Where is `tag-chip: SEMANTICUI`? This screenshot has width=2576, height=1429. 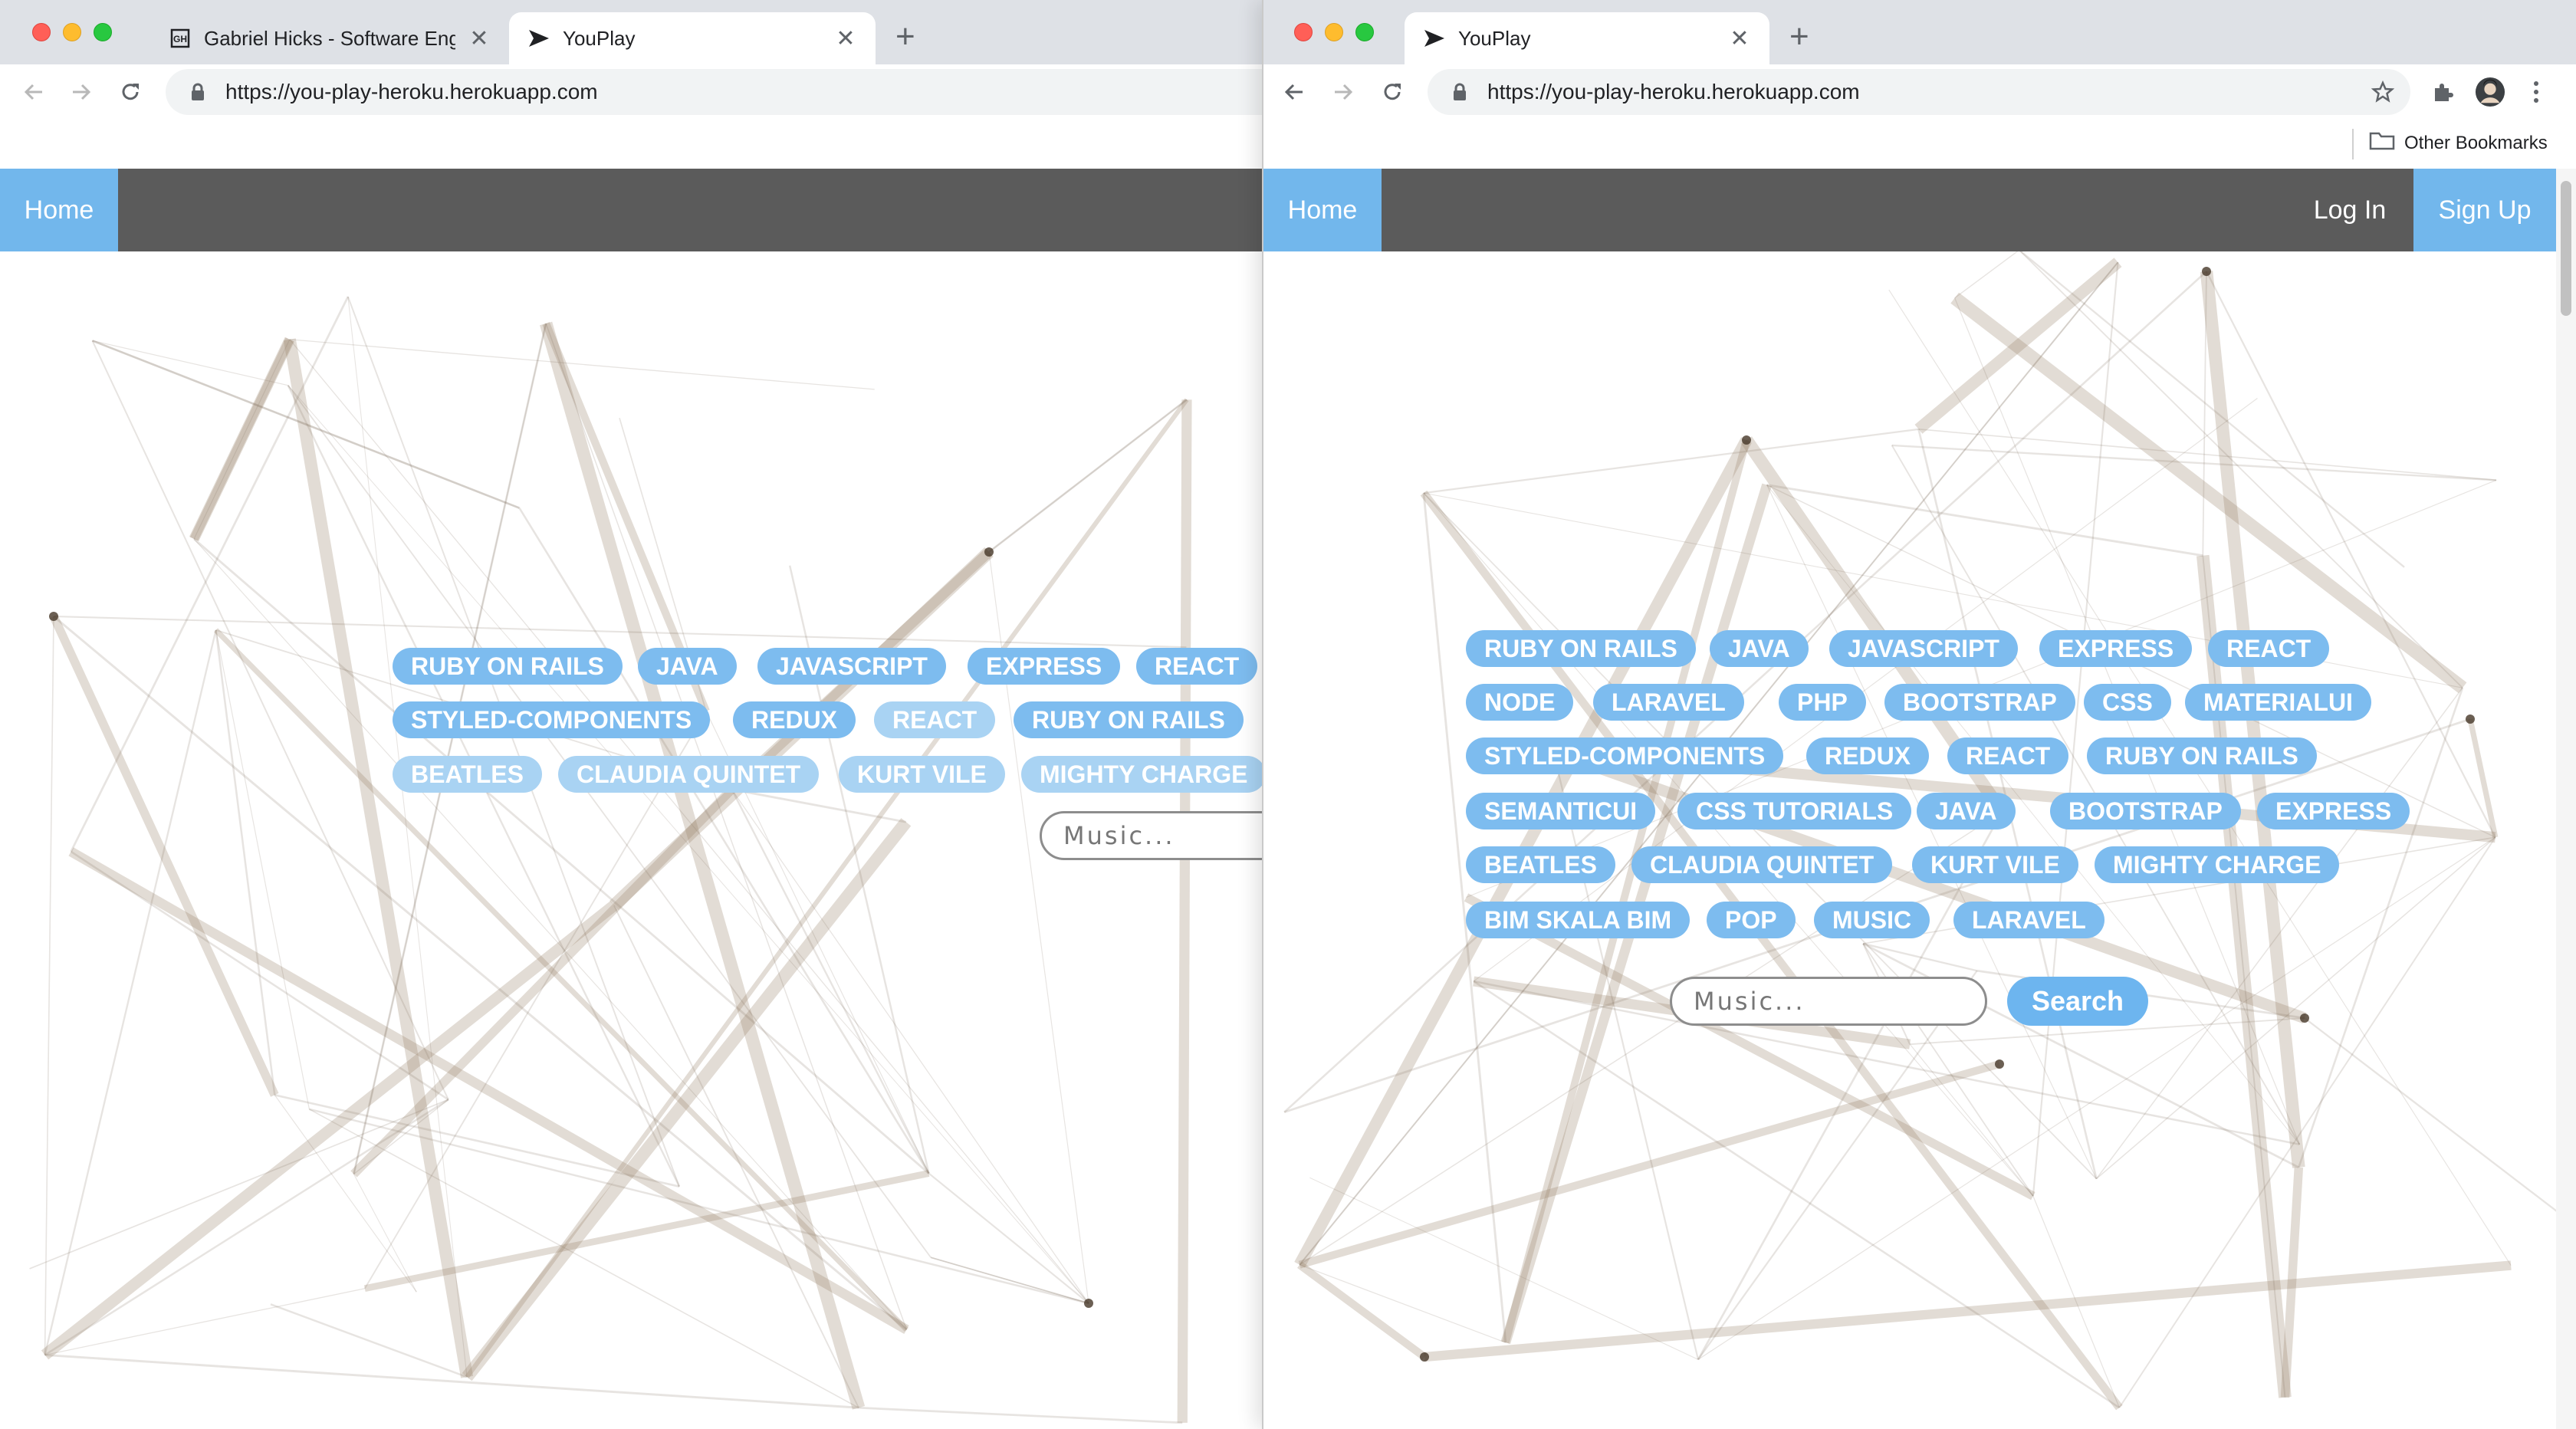
tag-chip: SEMANTICUI is located at coordinates (1561, 811).